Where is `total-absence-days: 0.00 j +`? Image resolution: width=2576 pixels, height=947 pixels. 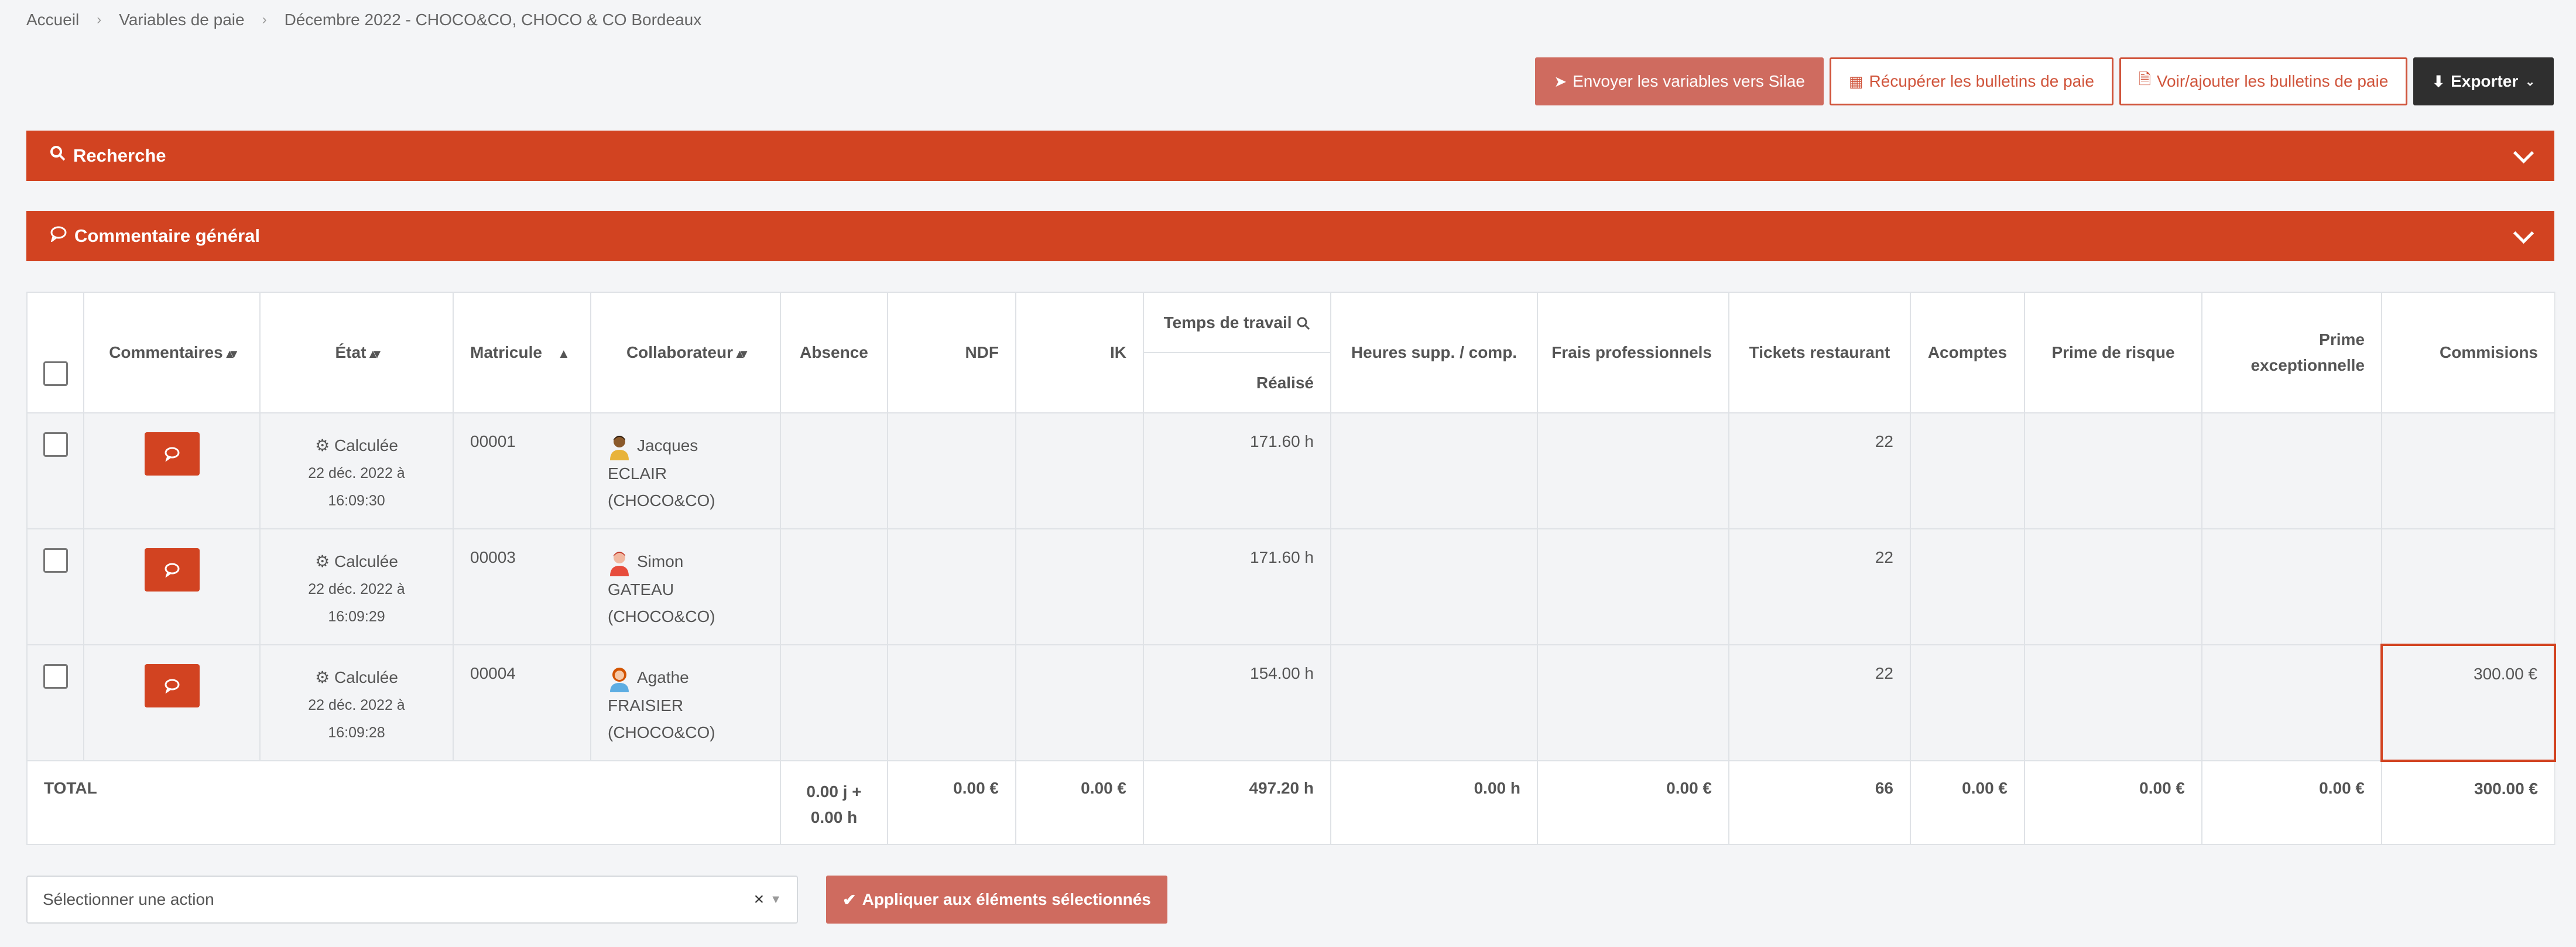 total-absence-days: 0.00 j + is located at coordinates (834, 791).